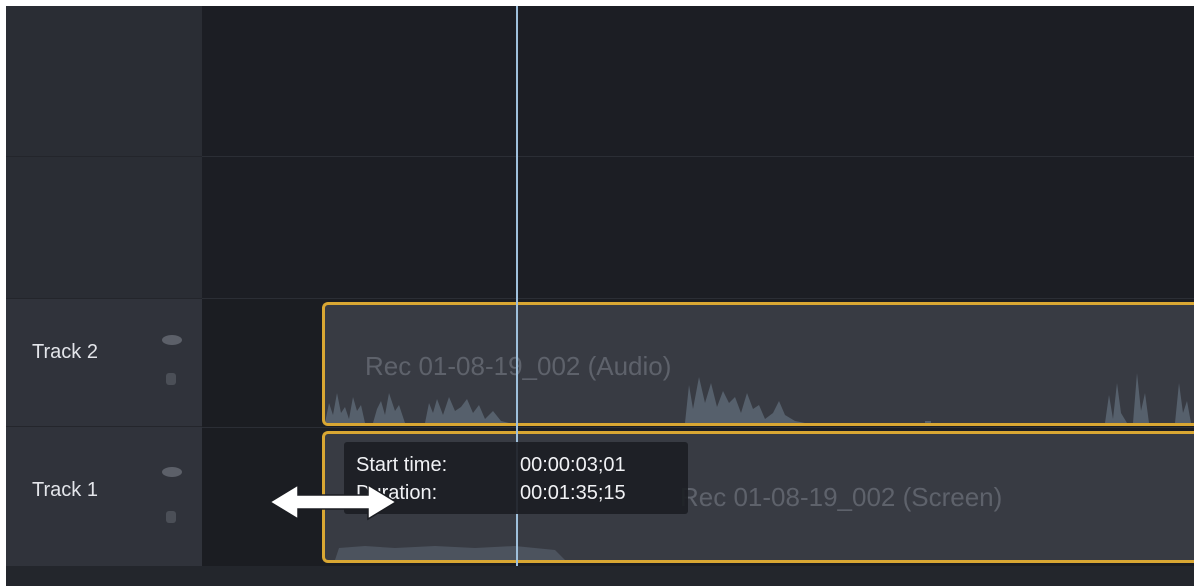 The width and height of the screenshot is (1194, 586). What do you see at coordinates (333, 502) in the screenshot?
I see `horizontal-resize-cursor-icon` at bounding box center [333, 502].